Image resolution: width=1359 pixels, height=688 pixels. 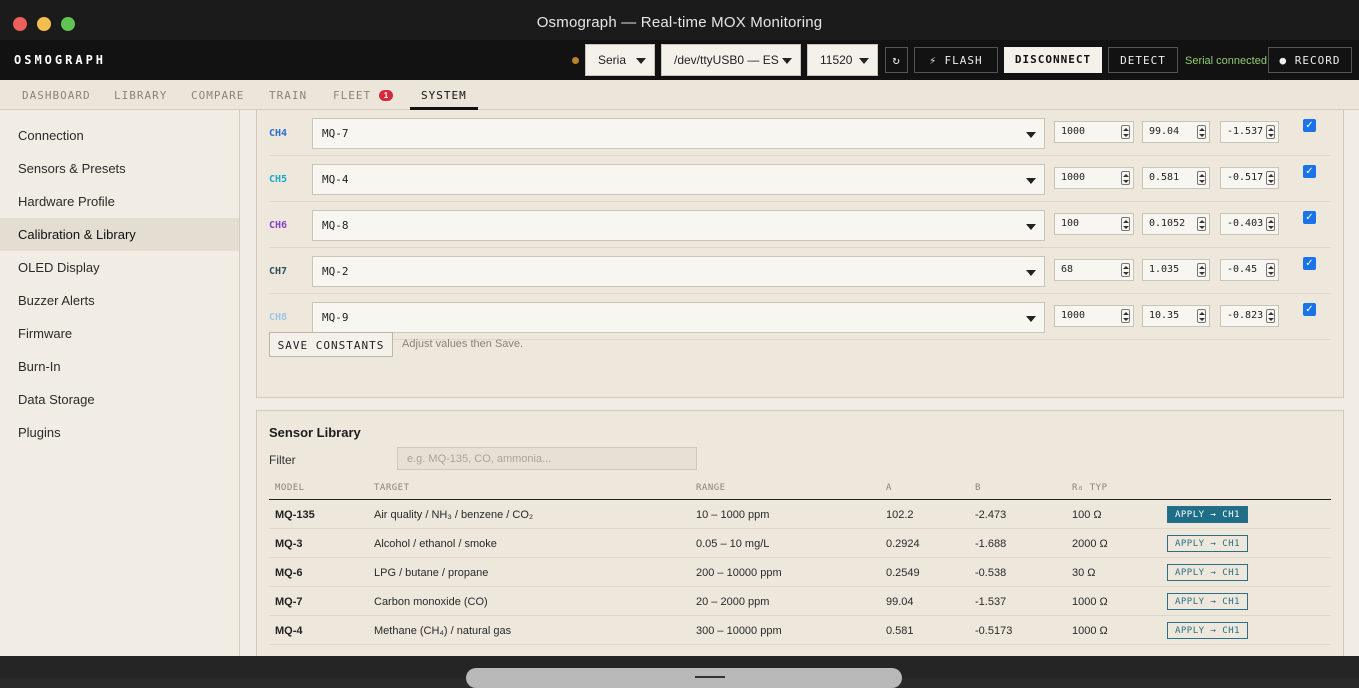 I want to click on channel-row: CH8 MQ-9 1000 10.35 -0.823 ✓, so click(x=800, y=317).